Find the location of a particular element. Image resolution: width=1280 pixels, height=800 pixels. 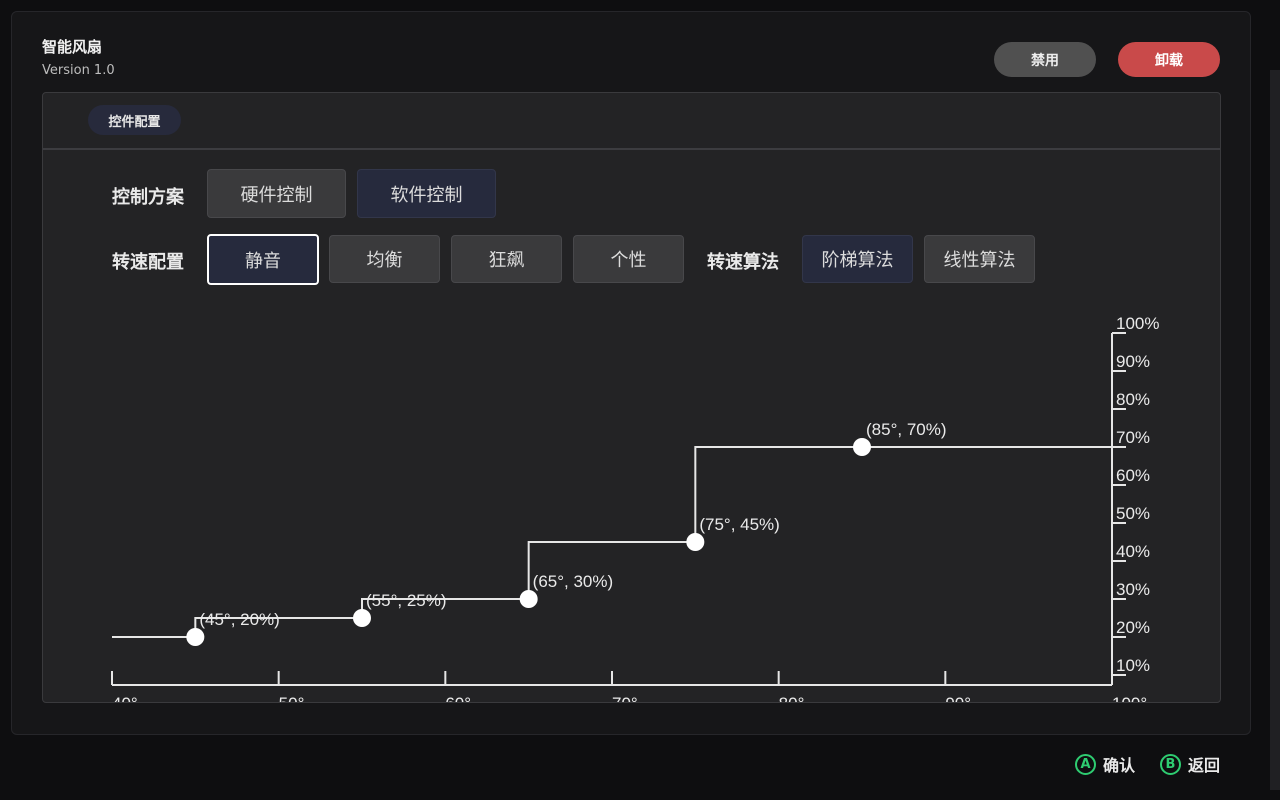

y-tick-label: 40% is located at coordinates (1133, 551).